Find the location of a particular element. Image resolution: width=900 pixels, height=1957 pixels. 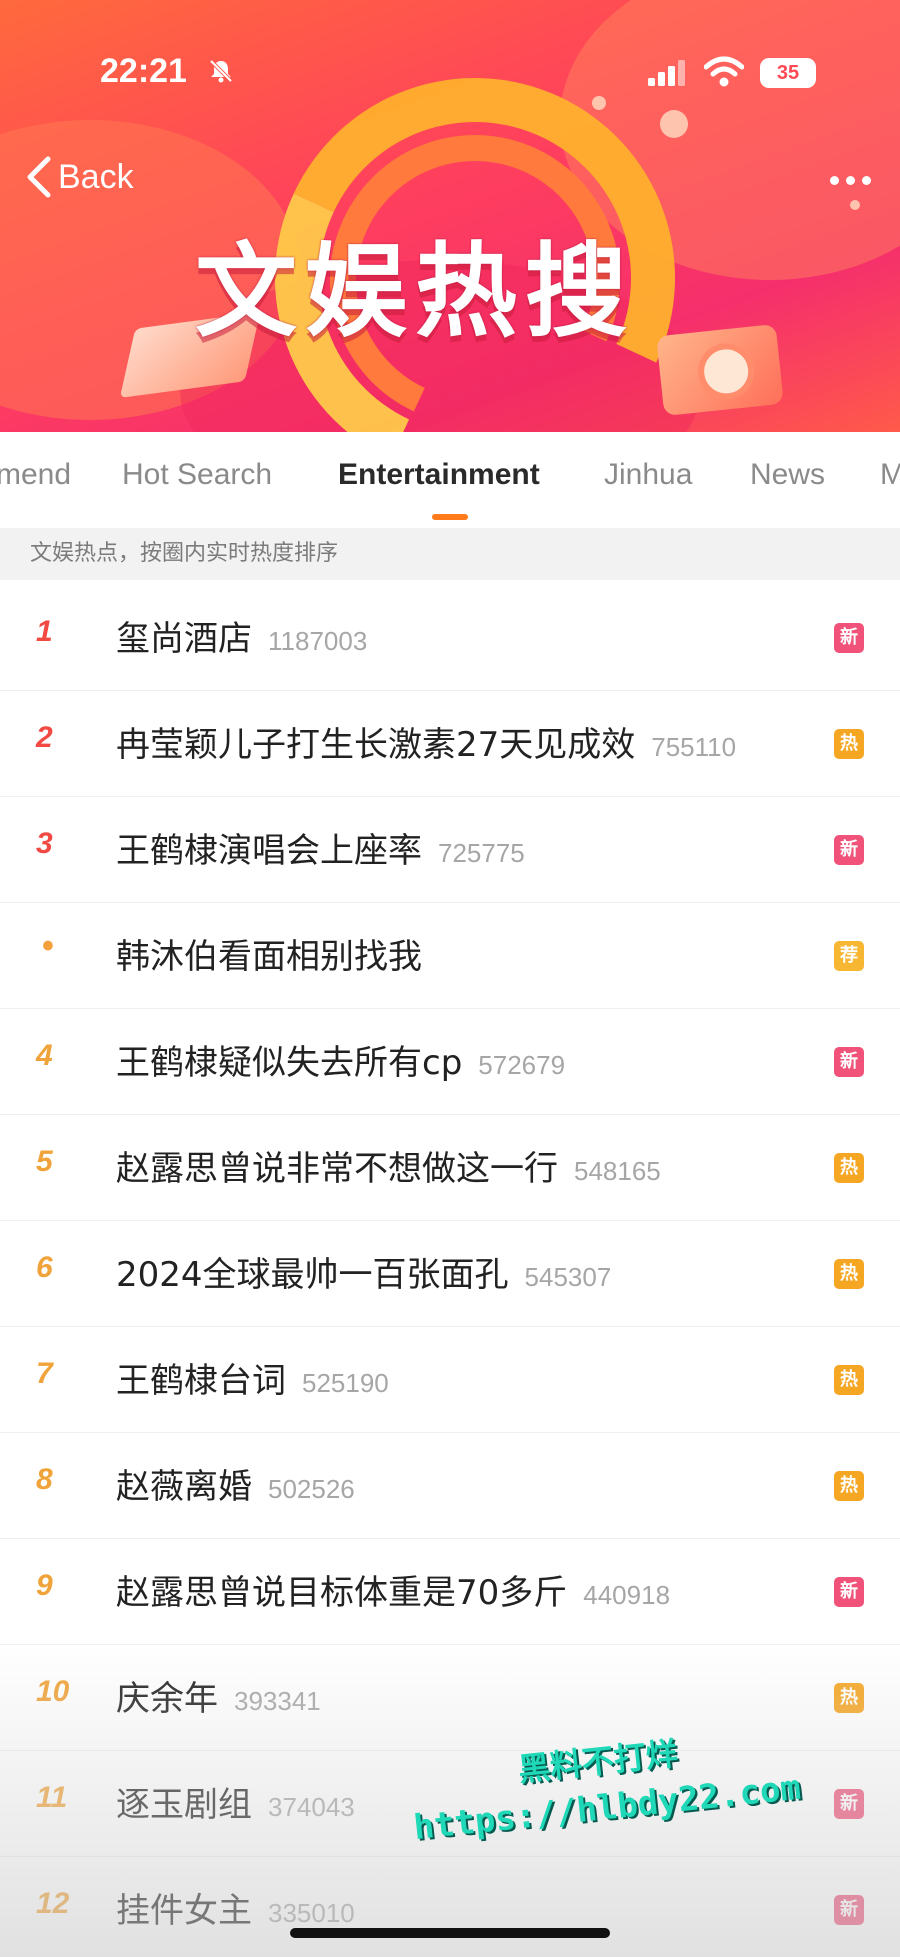

heat-count: 1187003 is located at coordinates (318, 641).